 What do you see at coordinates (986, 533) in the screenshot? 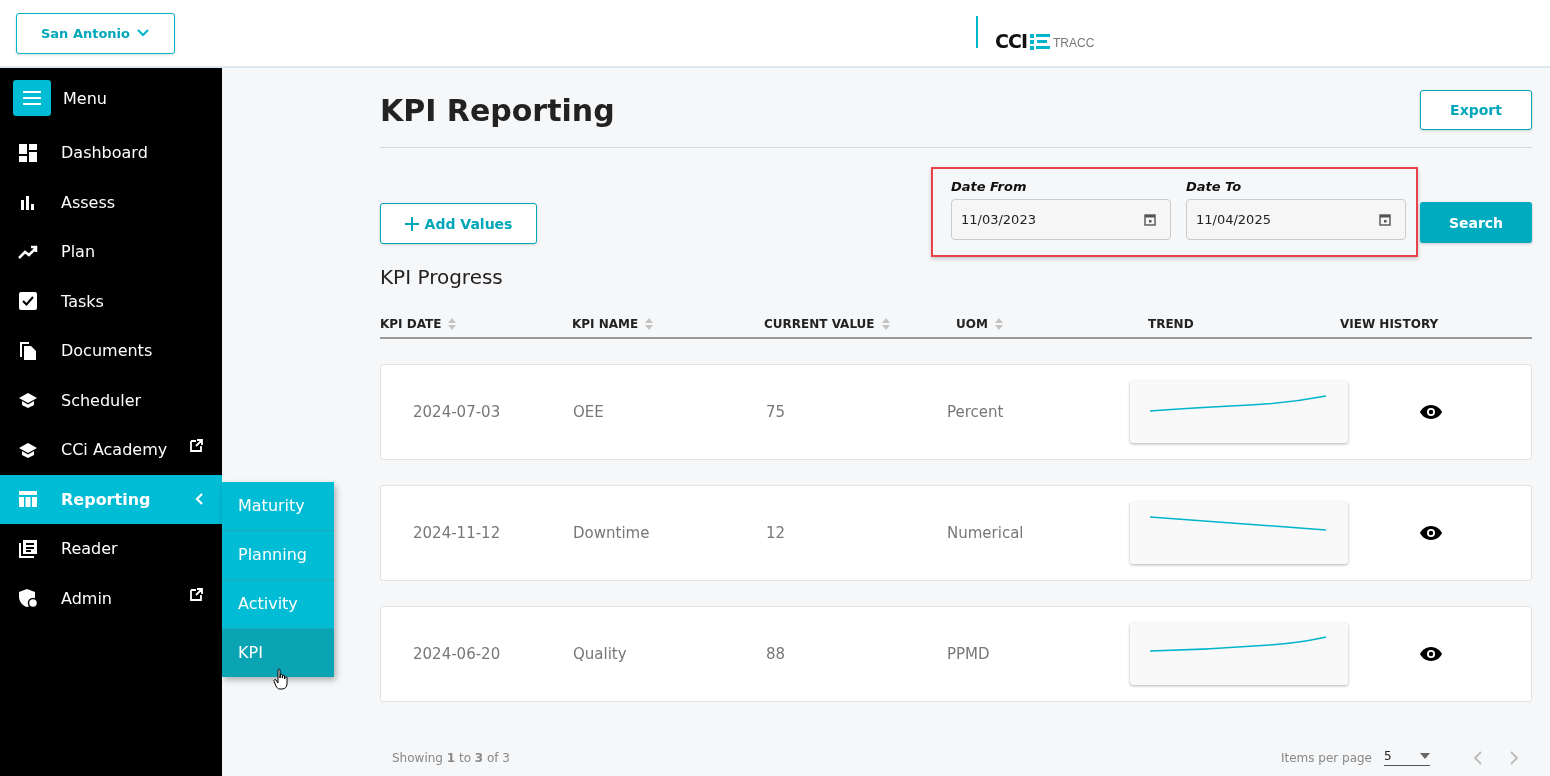
I see `table-cell-text: Numerical` at bounding box center [986, 533].